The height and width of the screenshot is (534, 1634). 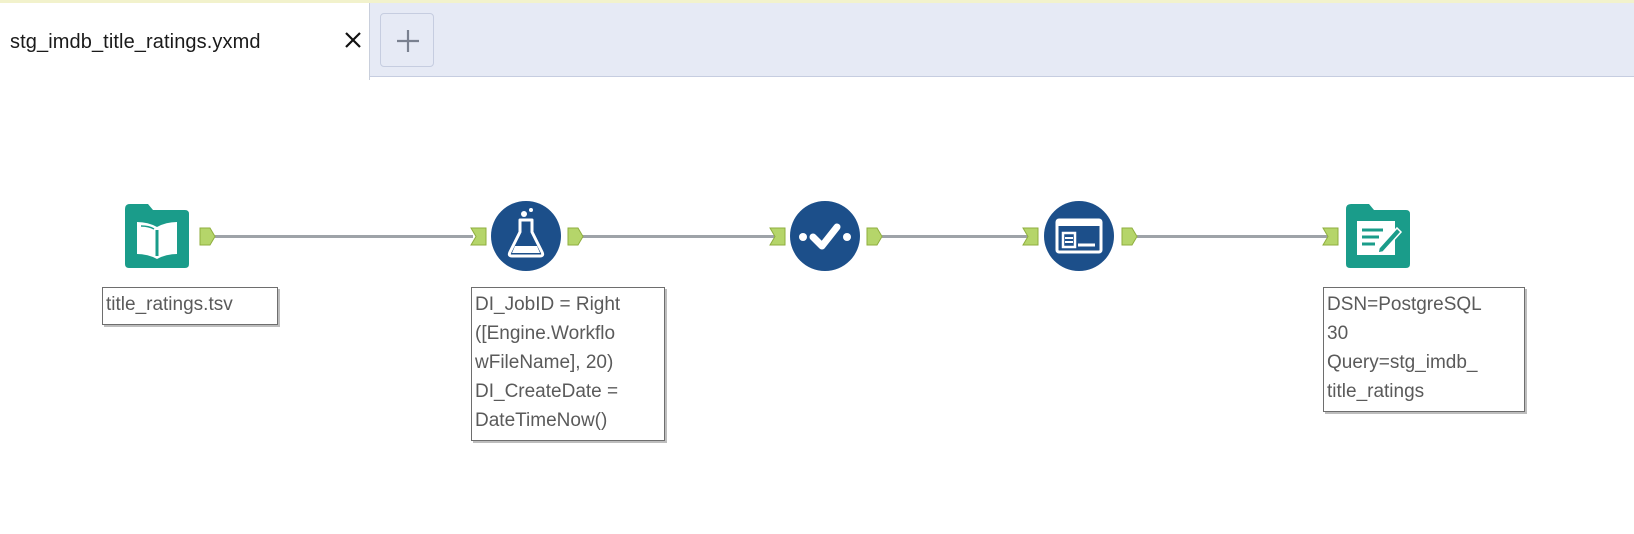 I want to click on book-icon, so click(x=157, y=236).